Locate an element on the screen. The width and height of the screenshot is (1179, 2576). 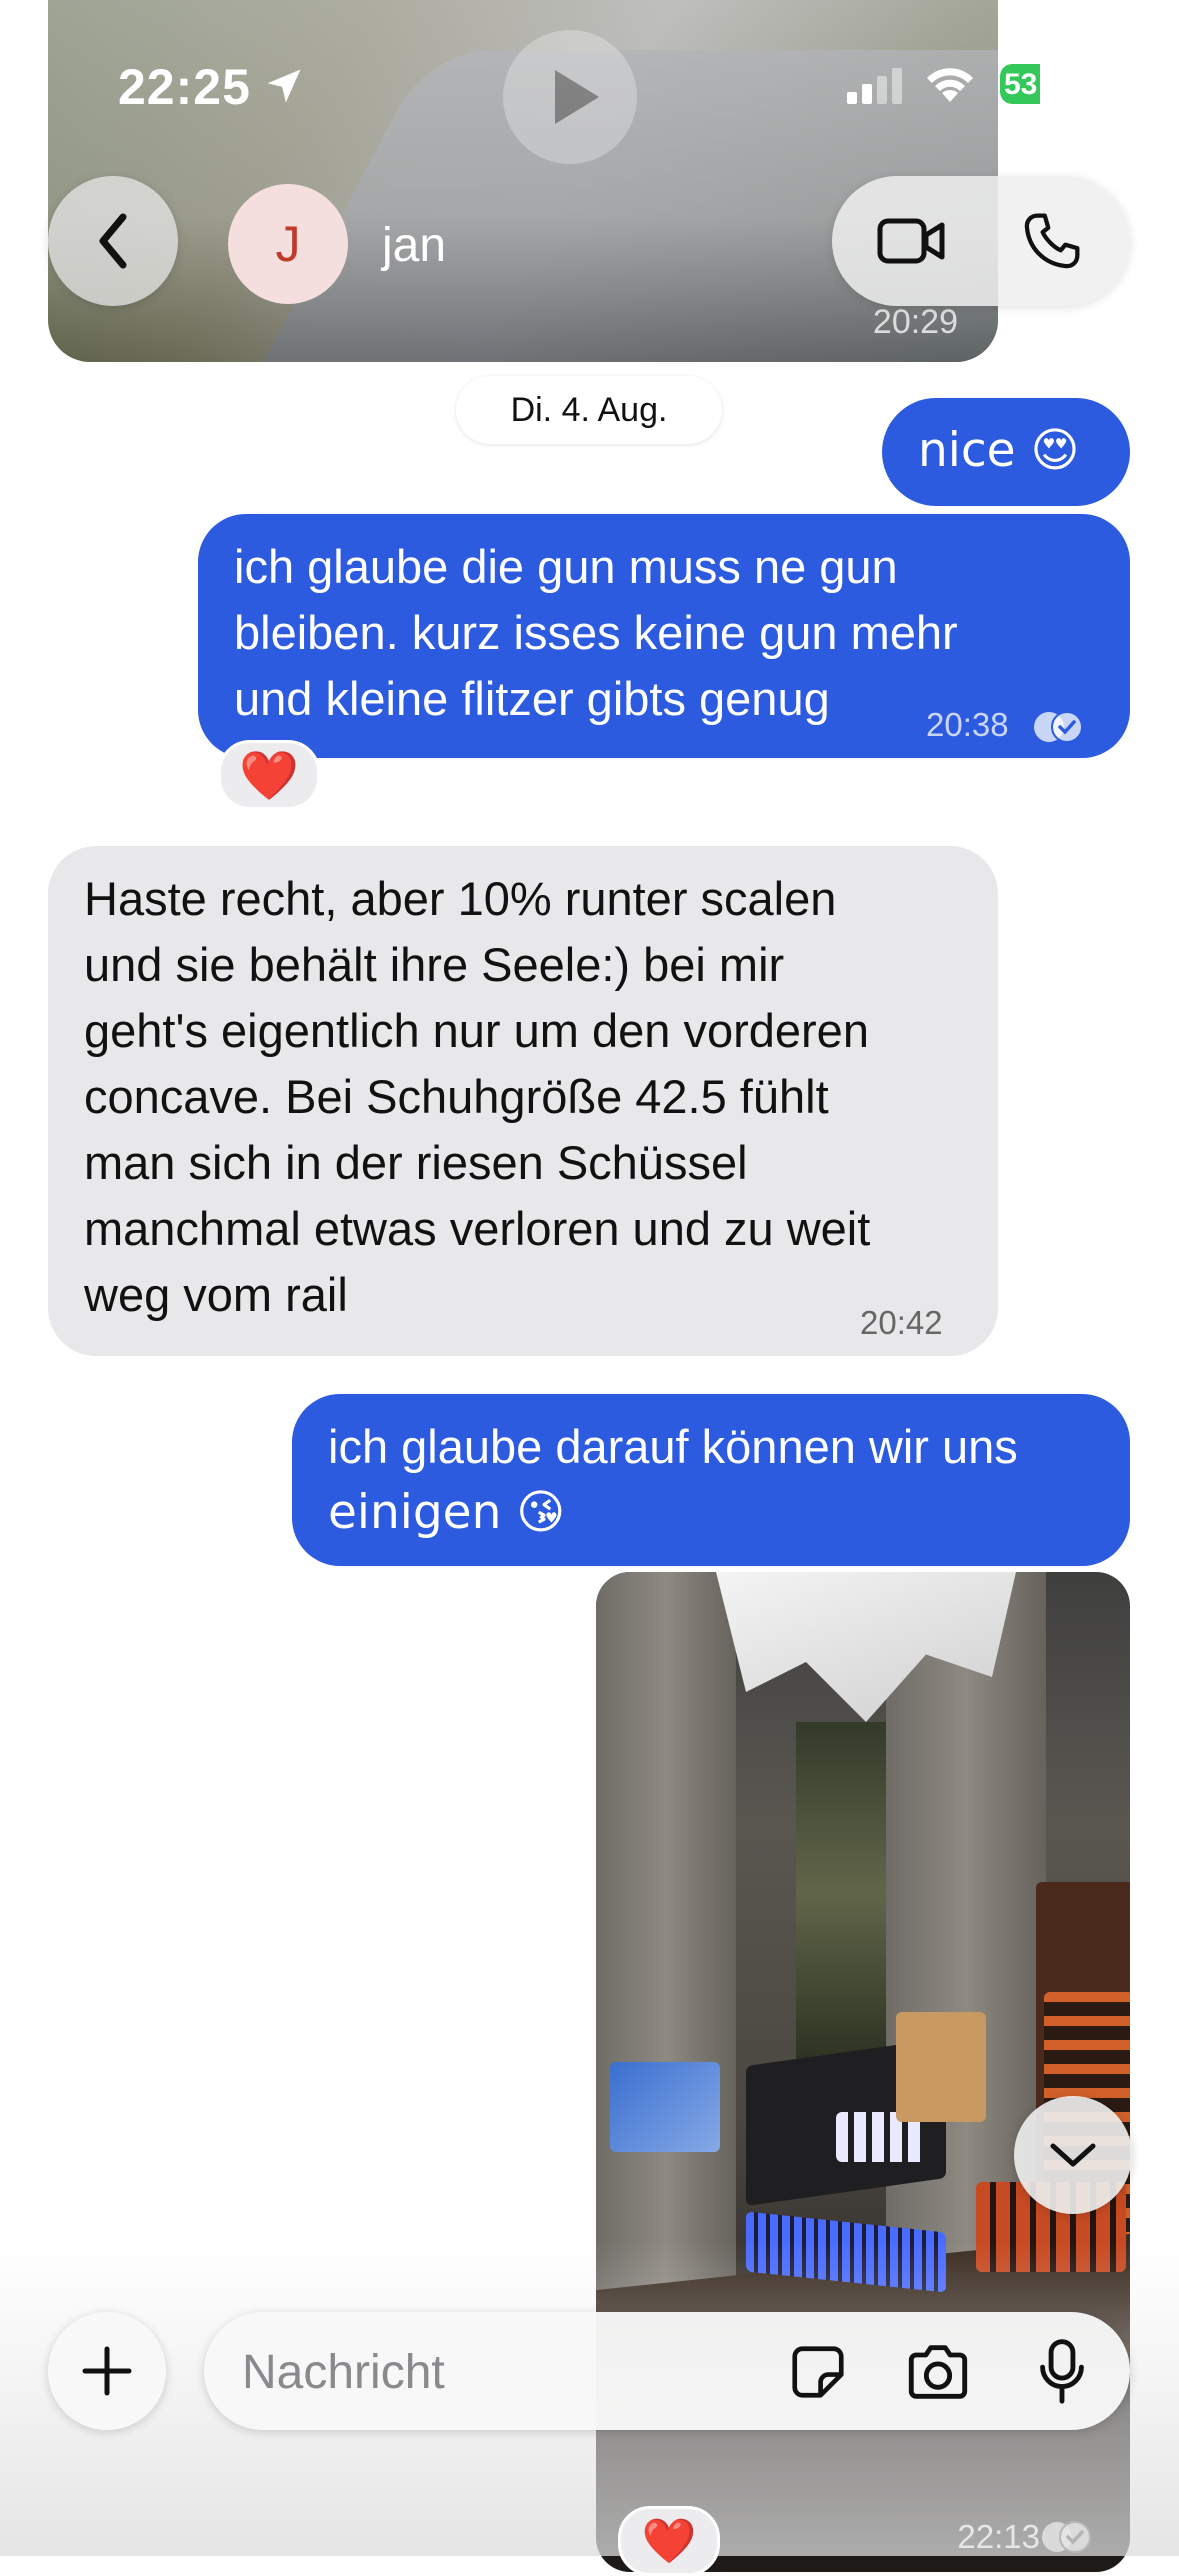
photo-curtain is located at coordinates (666, 1942).